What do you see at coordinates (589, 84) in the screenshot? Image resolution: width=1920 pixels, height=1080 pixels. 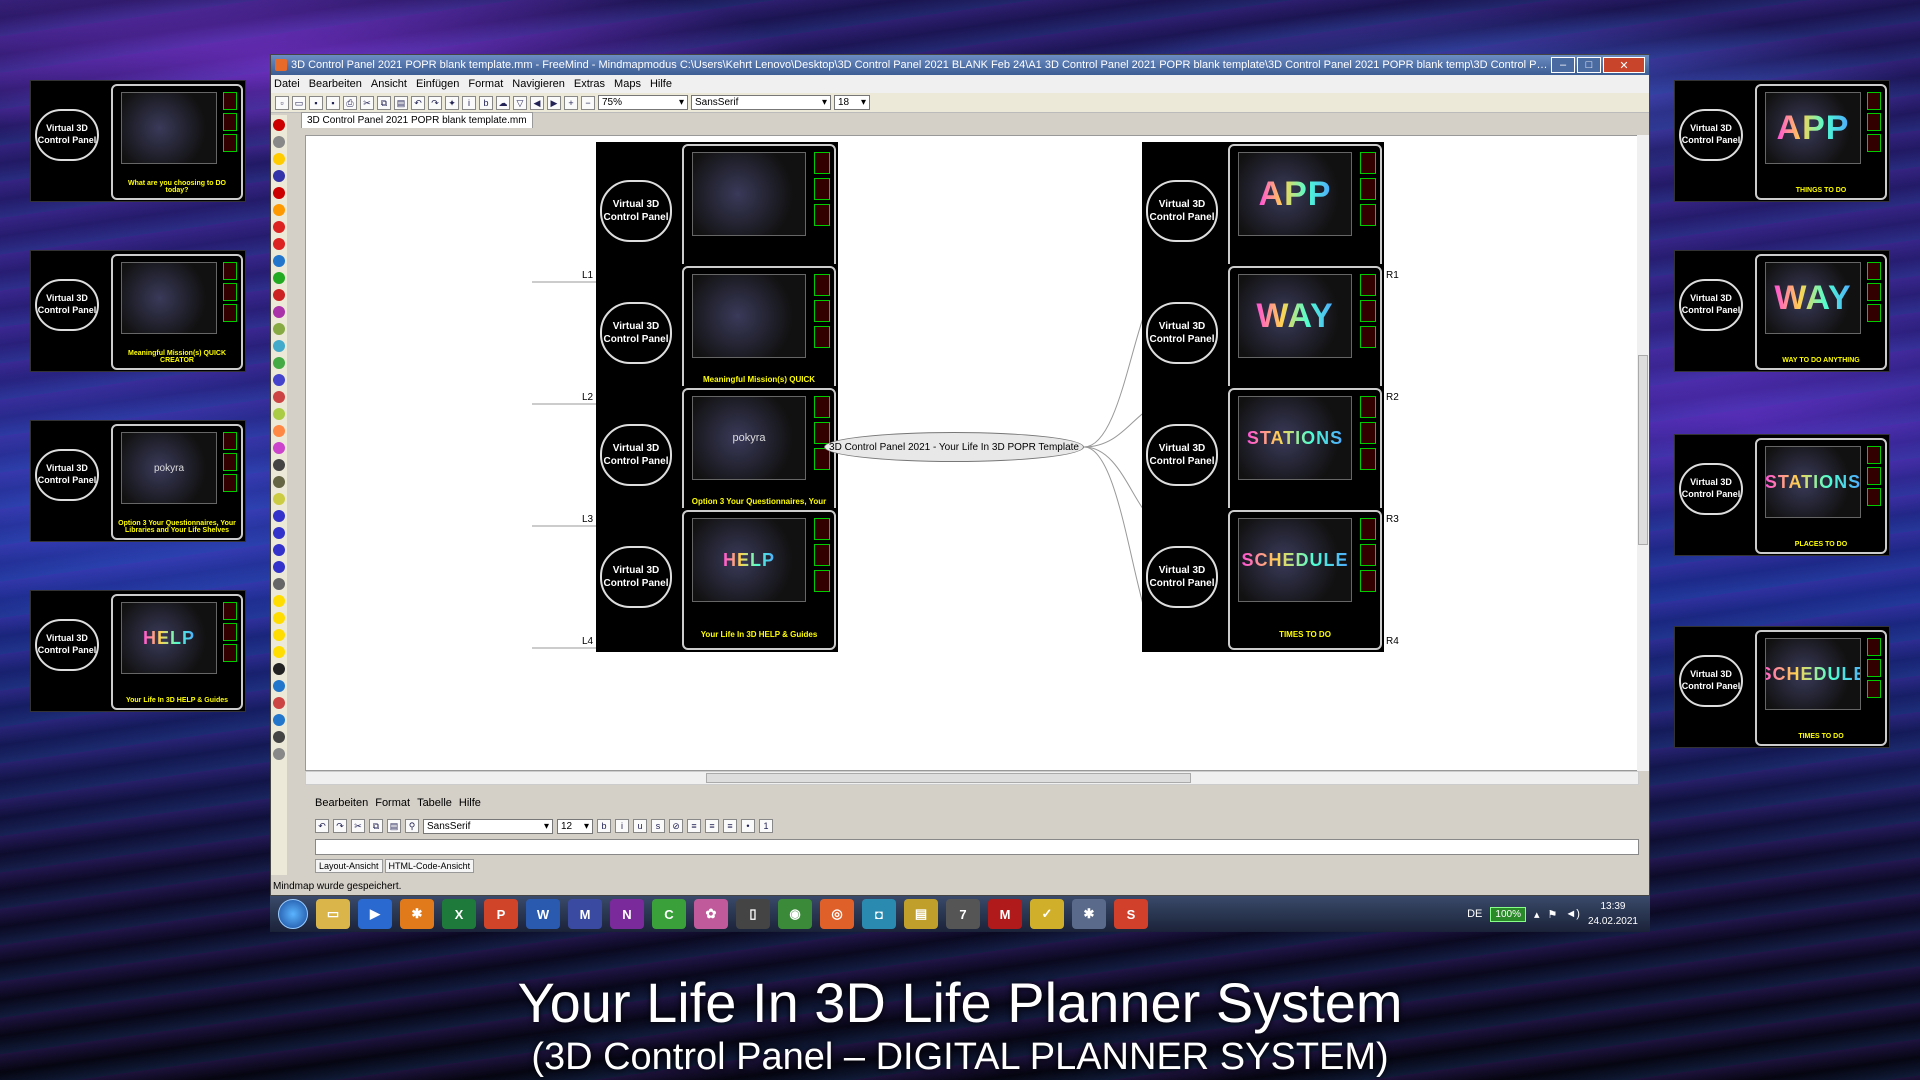 I see `menu-extras: Extras` at bounding box center [589, 84].